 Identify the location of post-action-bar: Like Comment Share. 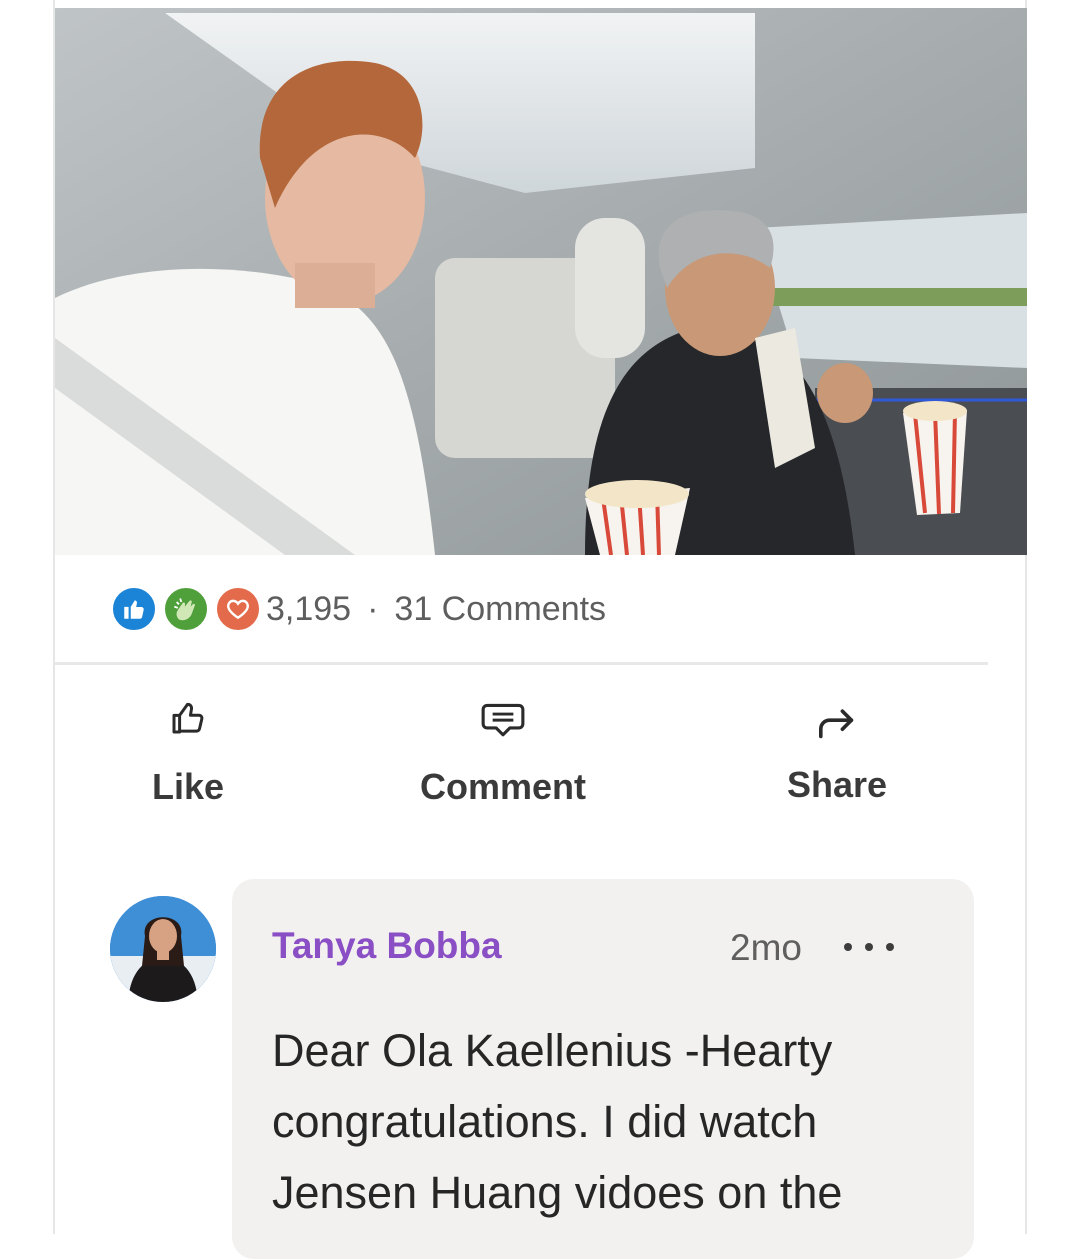
(541, 755).